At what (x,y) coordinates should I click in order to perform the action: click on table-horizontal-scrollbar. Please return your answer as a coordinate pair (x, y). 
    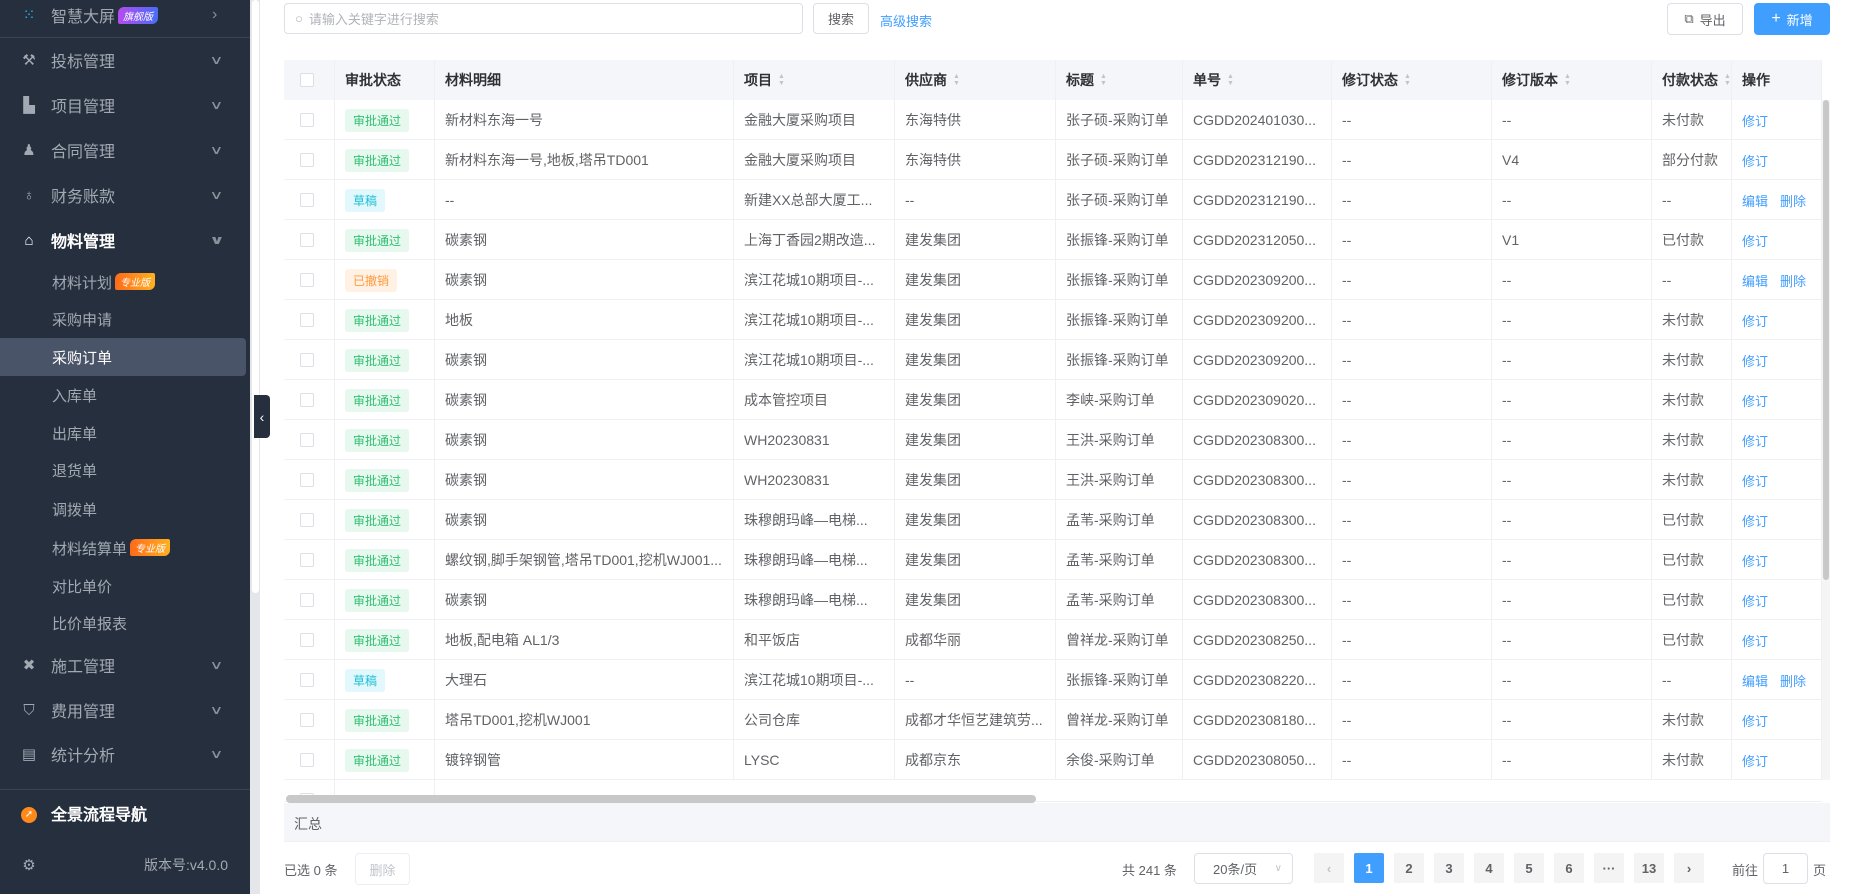
    Looking at the image, I should click on (661, 799).